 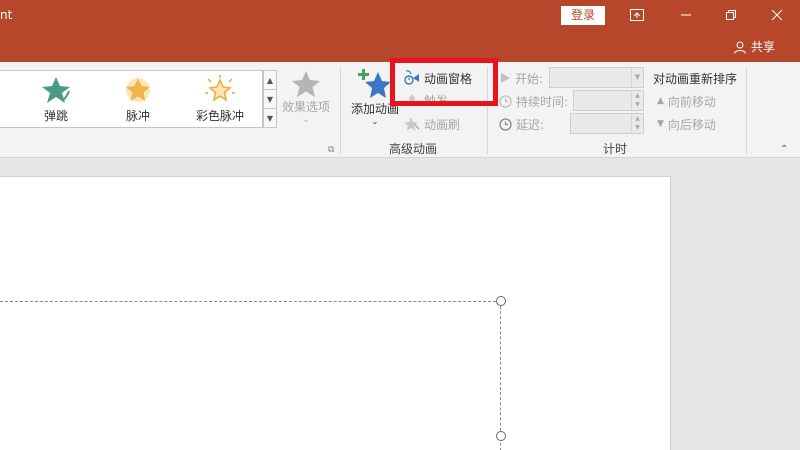 I want to click on group-label-timing: 计时, so click(x=615, y=149).